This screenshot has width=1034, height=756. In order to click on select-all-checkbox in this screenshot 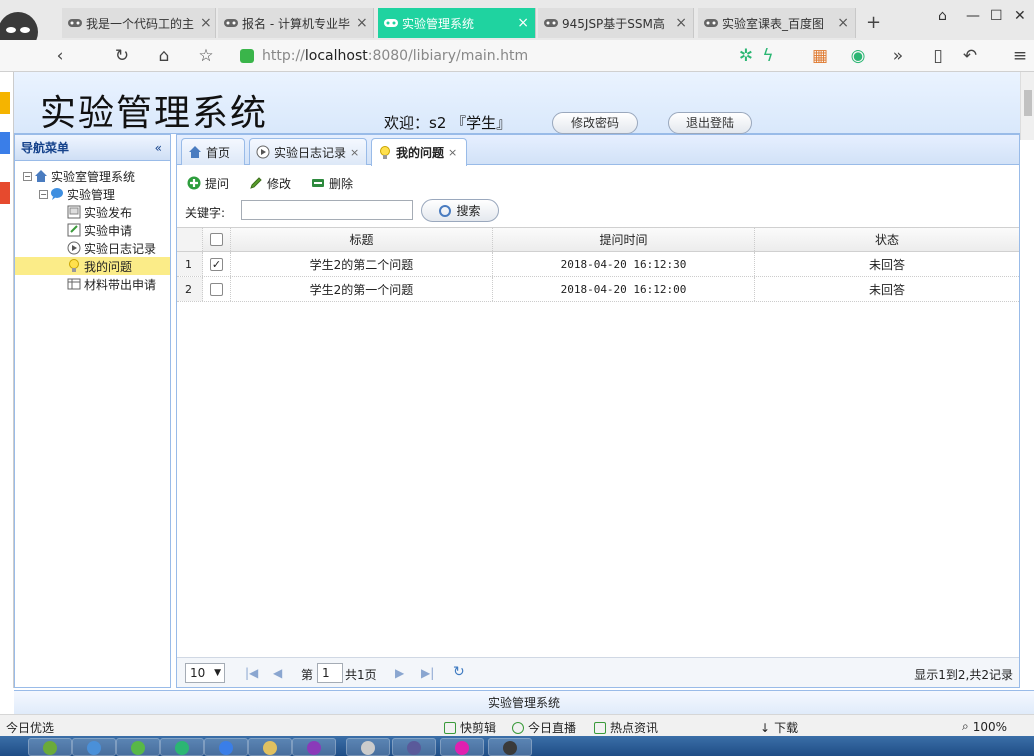, I will do `click(217, 239)`.